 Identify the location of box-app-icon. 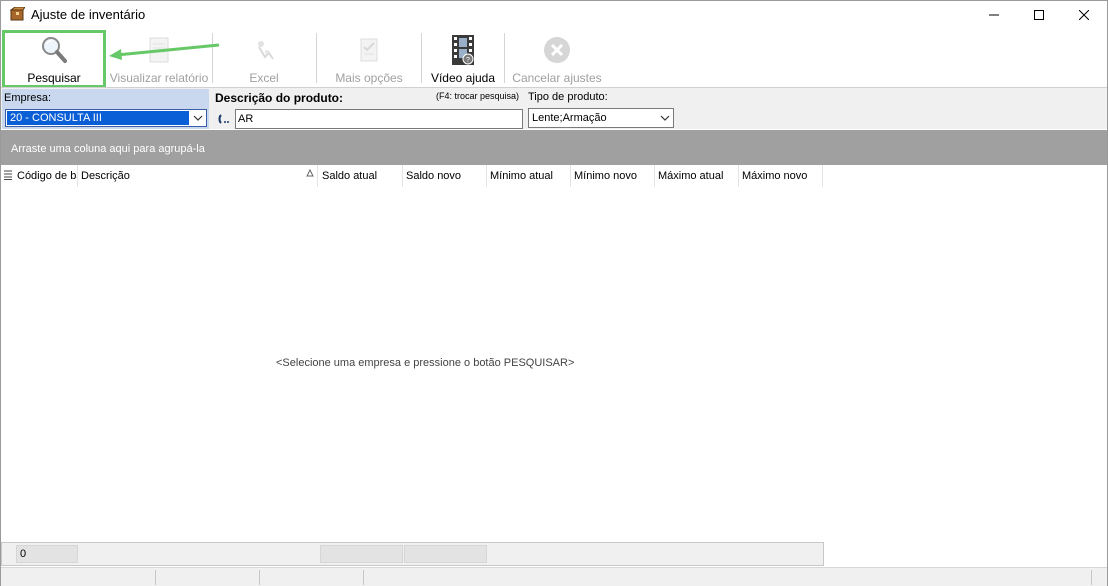
(17, 14).